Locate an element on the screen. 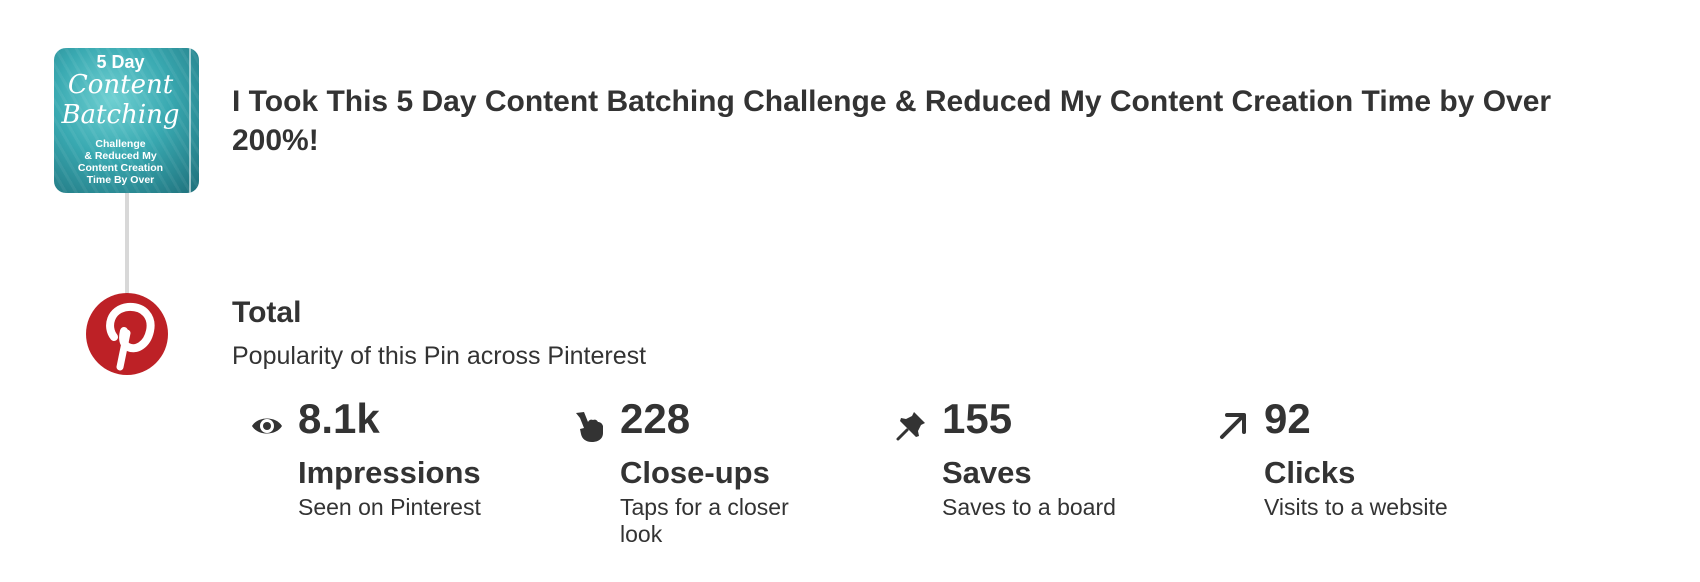 Image resolution: width=1700 pixels, height=582 pixels. thumbnail-text-line2: Content Batching is located at coordinates (120, 100).